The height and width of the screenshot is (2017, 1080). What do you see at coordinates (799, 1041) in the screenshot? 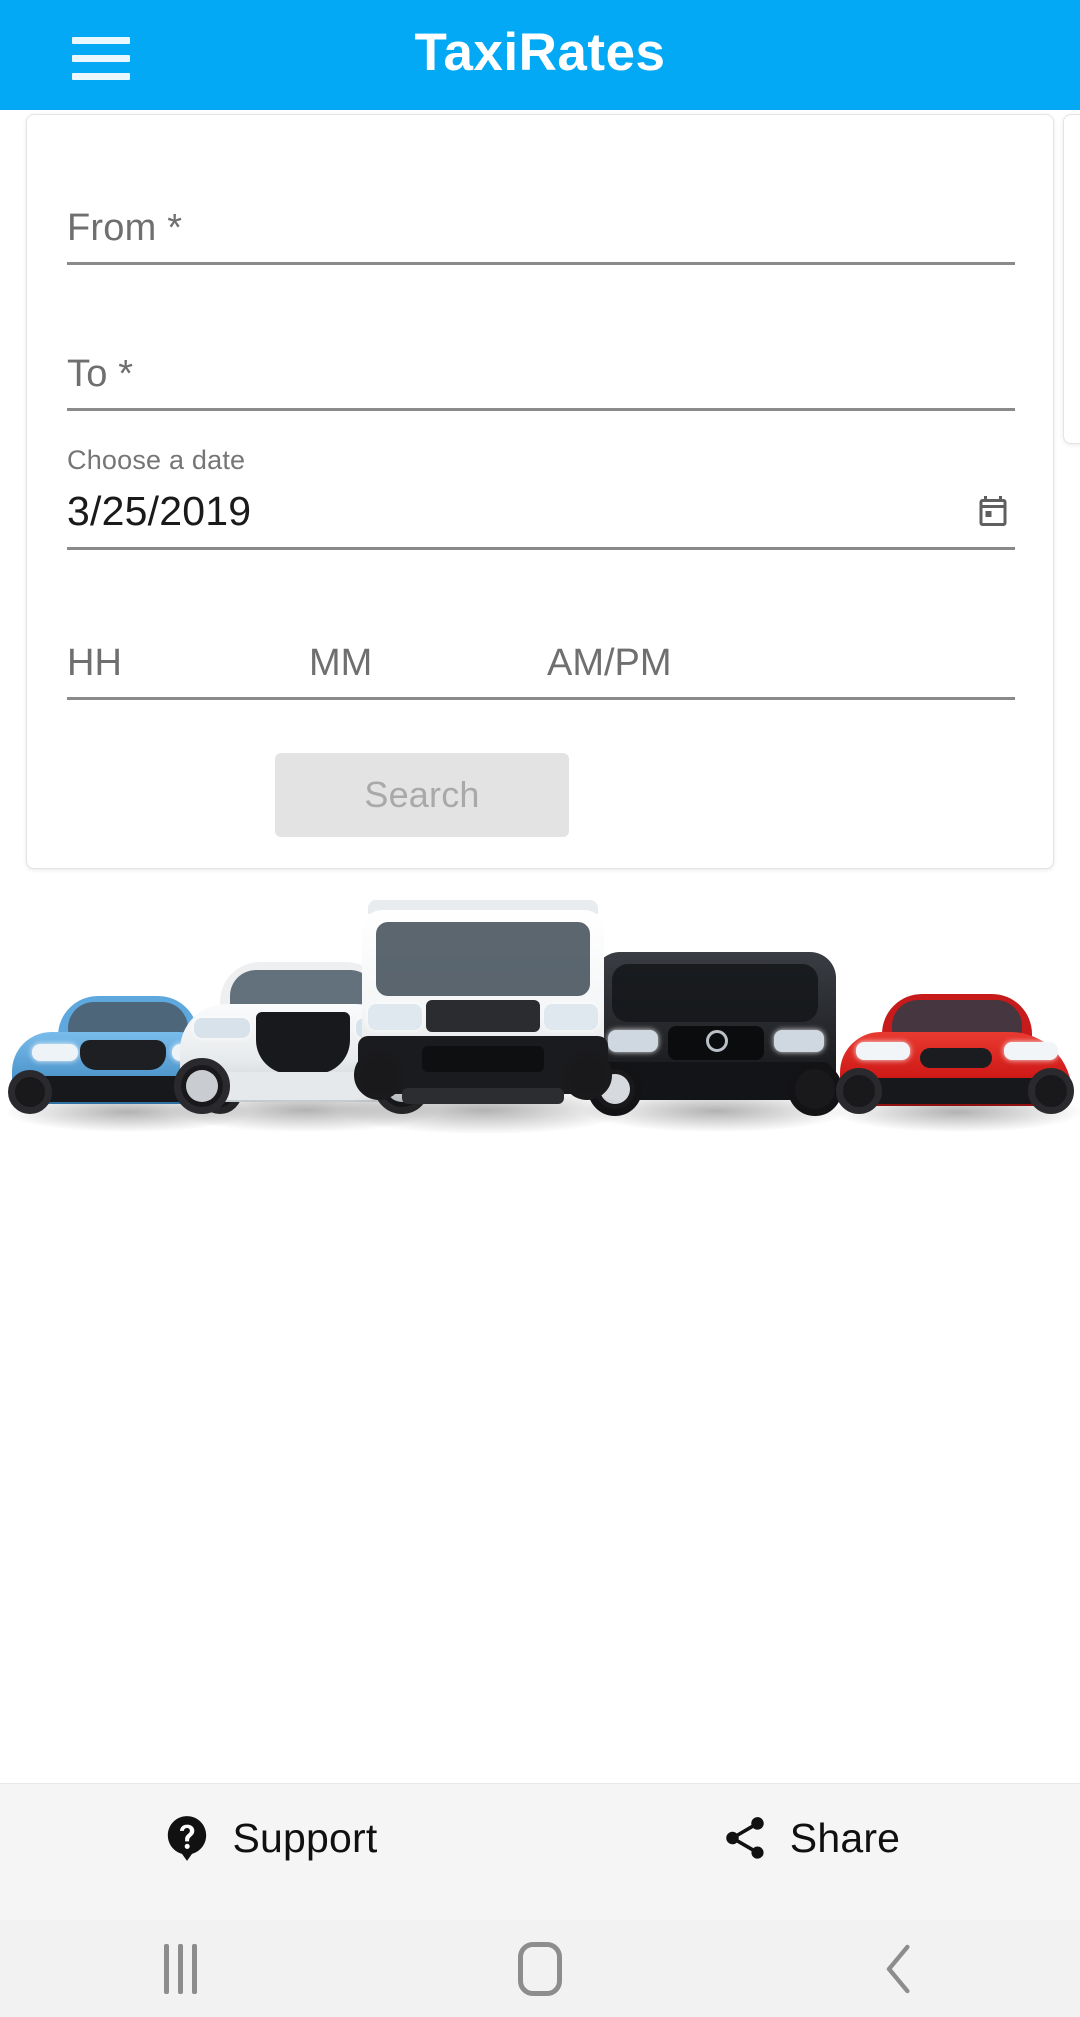
I see `black-van-headlight-right` at bounding box center [799, 1041].